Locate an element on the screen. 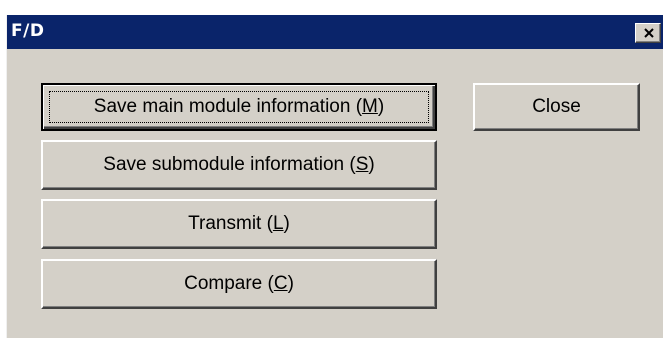 This screenshot has height=338, width=663. compare-label: Compare (C) is located at coordinates (239, 283).